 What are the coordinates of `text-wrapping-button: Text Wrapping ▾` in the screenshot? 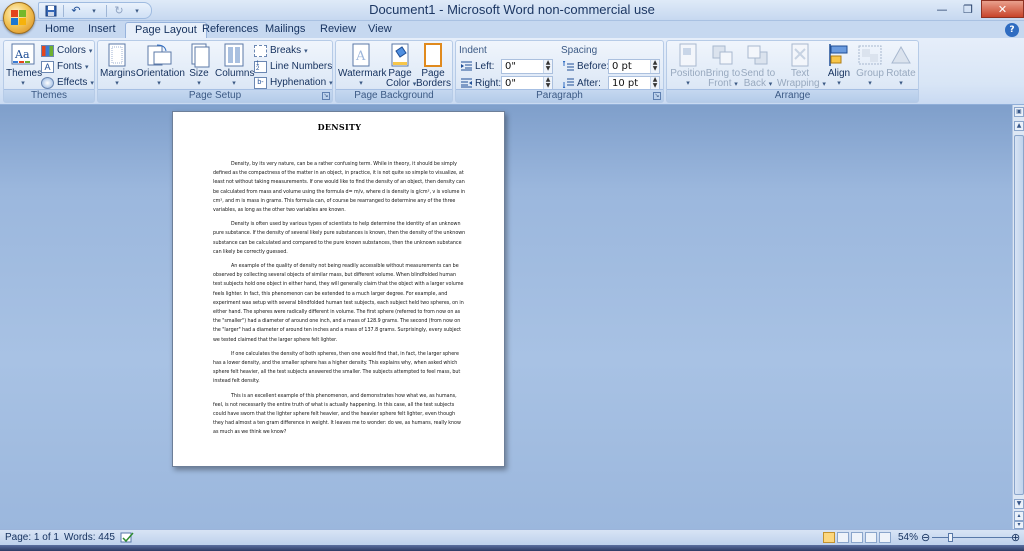 It's located at (801, 66).